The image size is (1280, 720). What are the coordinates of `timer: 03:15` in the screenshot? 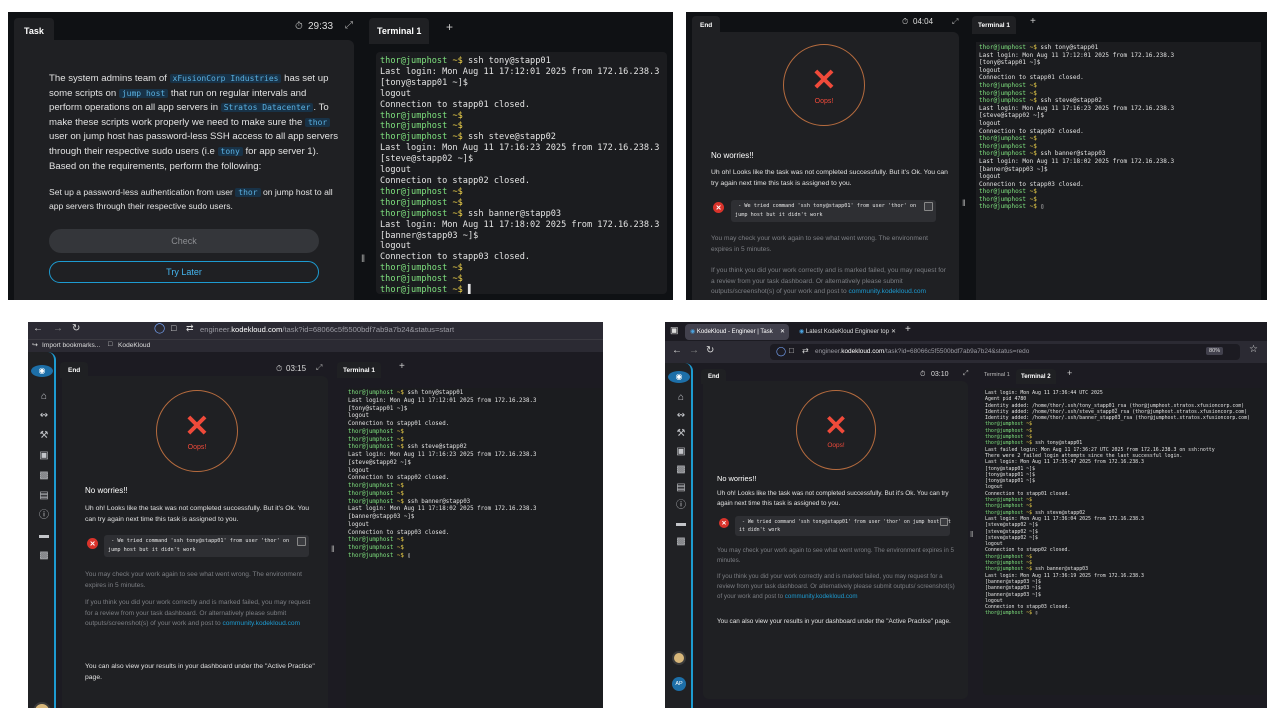 It's located at (296, 368).